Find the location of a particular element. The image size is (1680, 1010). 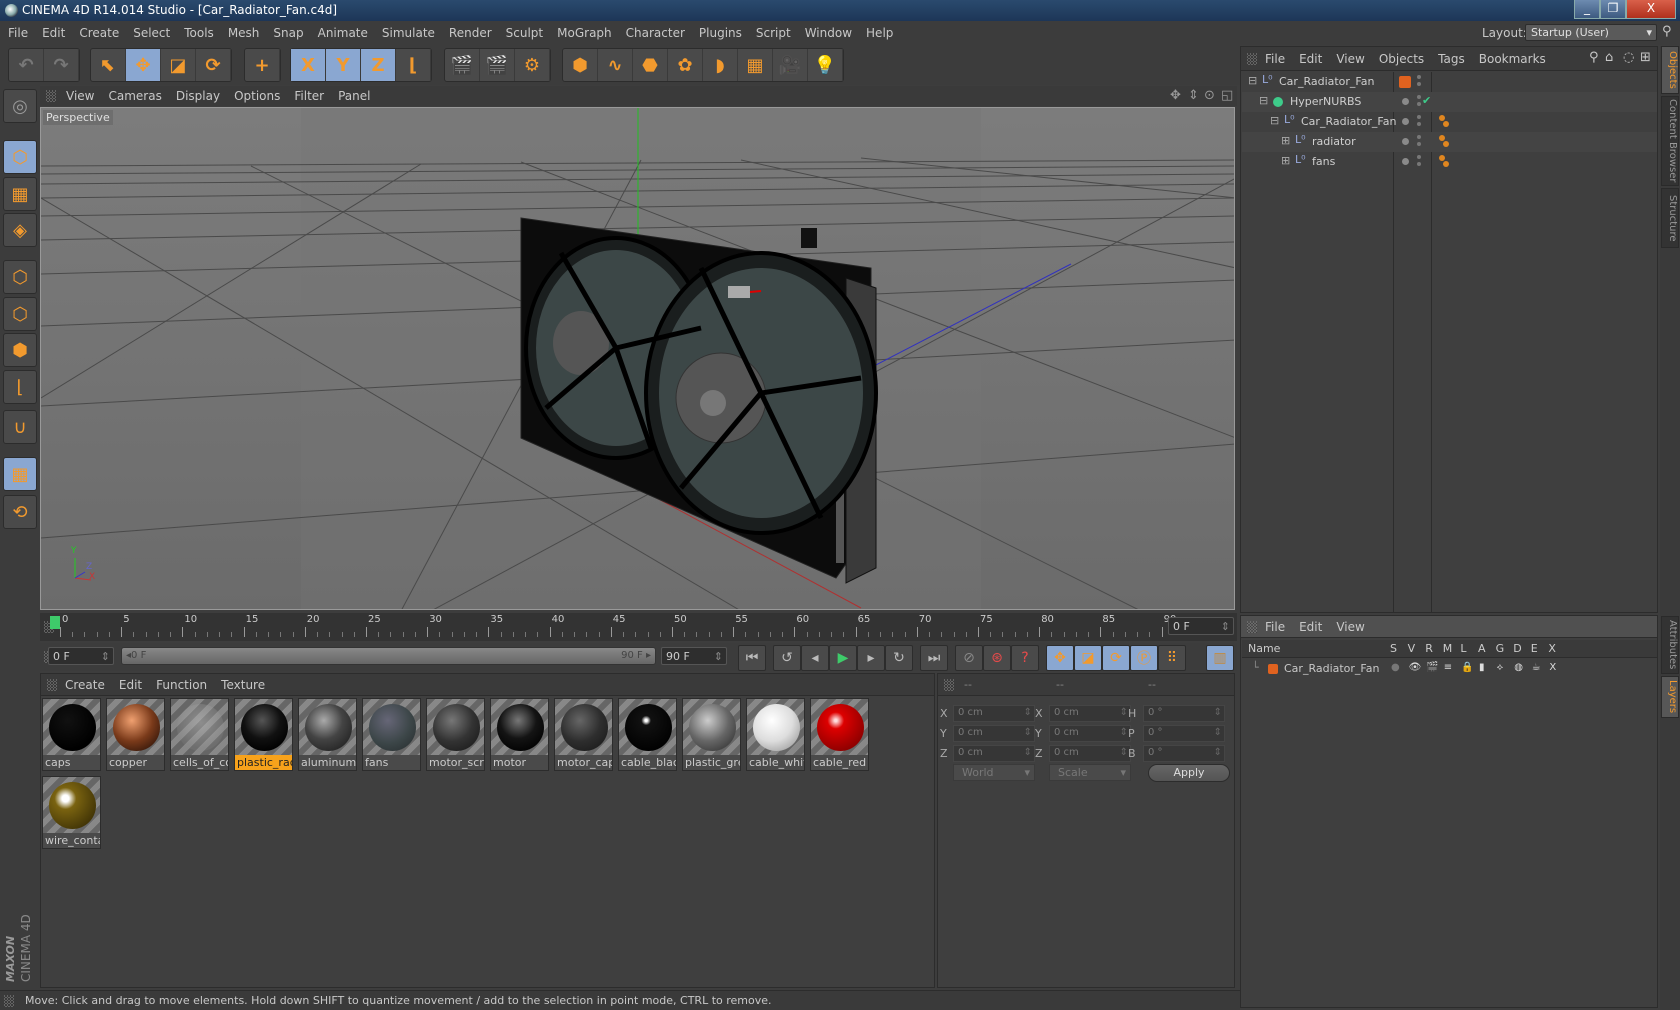

expressions-icon: ☕ is located at coordinates (1536, 667).